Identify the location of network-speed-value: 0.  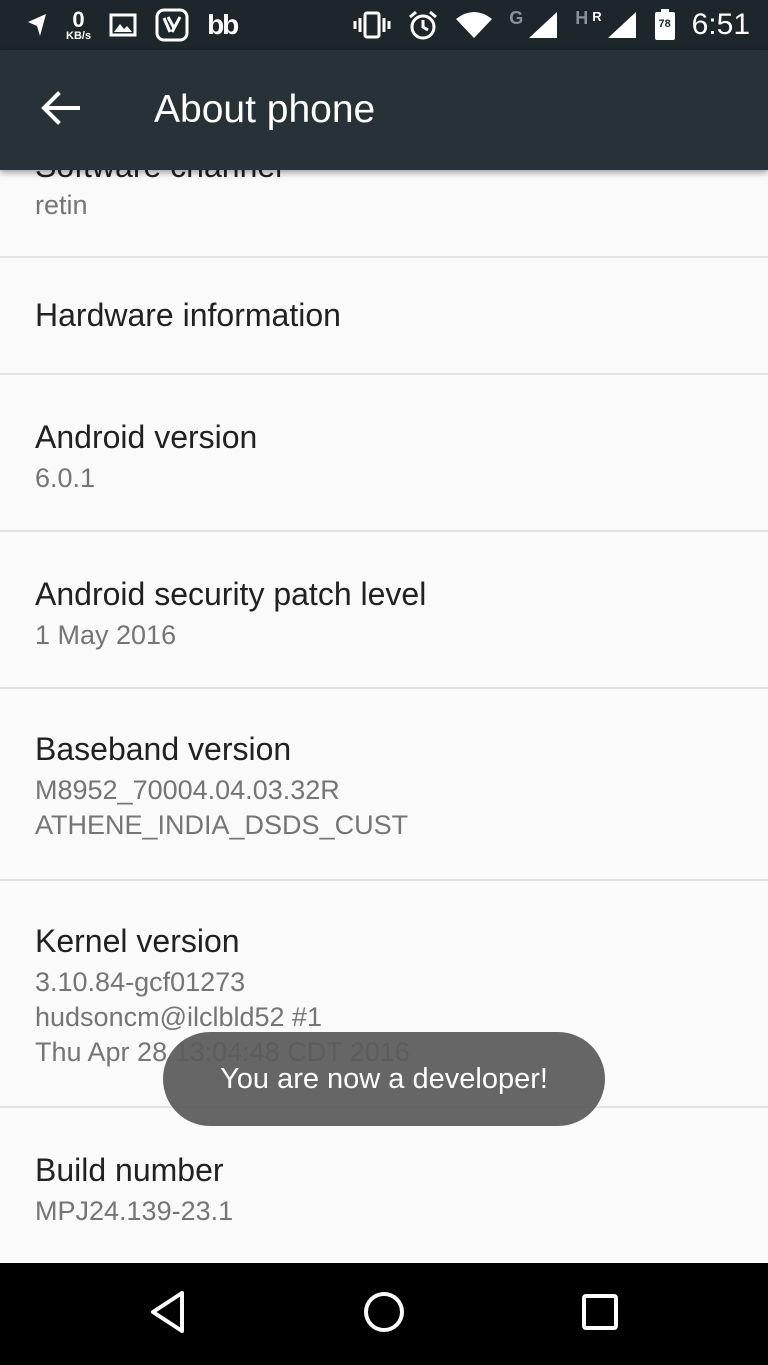
(78, 19).